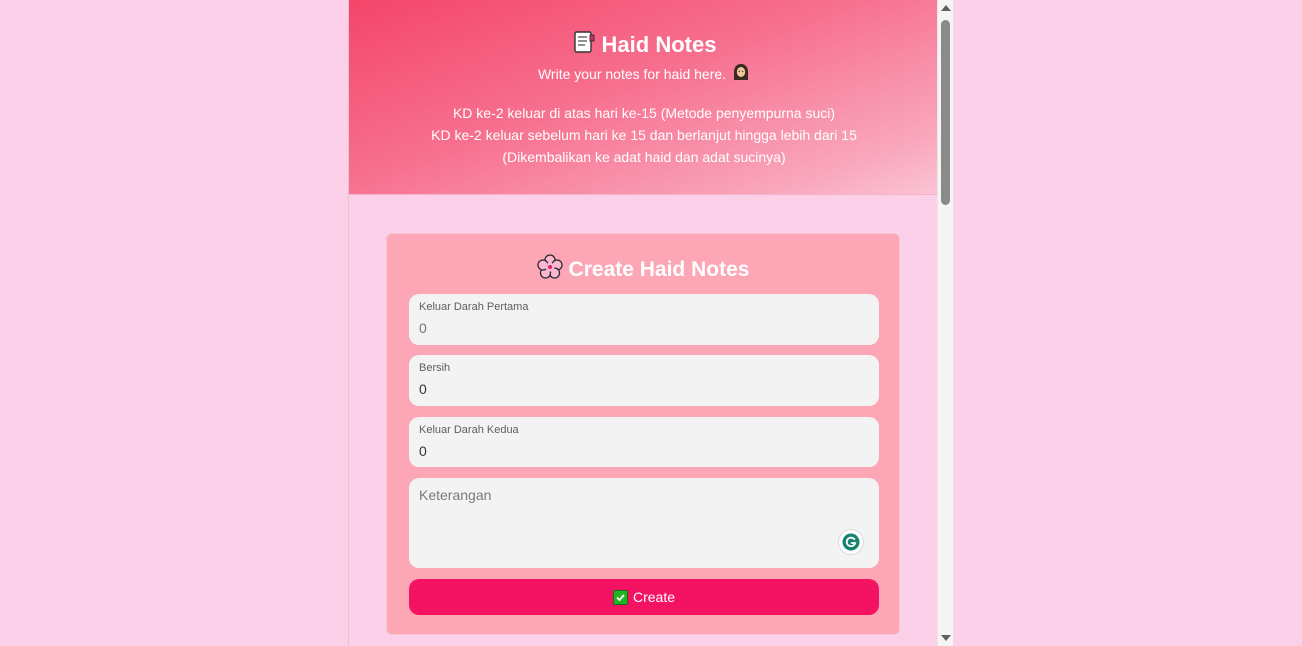 Image resolution: width=1302 pixels, height=646 pixels. I want to click on card-title: Create Haid Notes, so click(643, 270).